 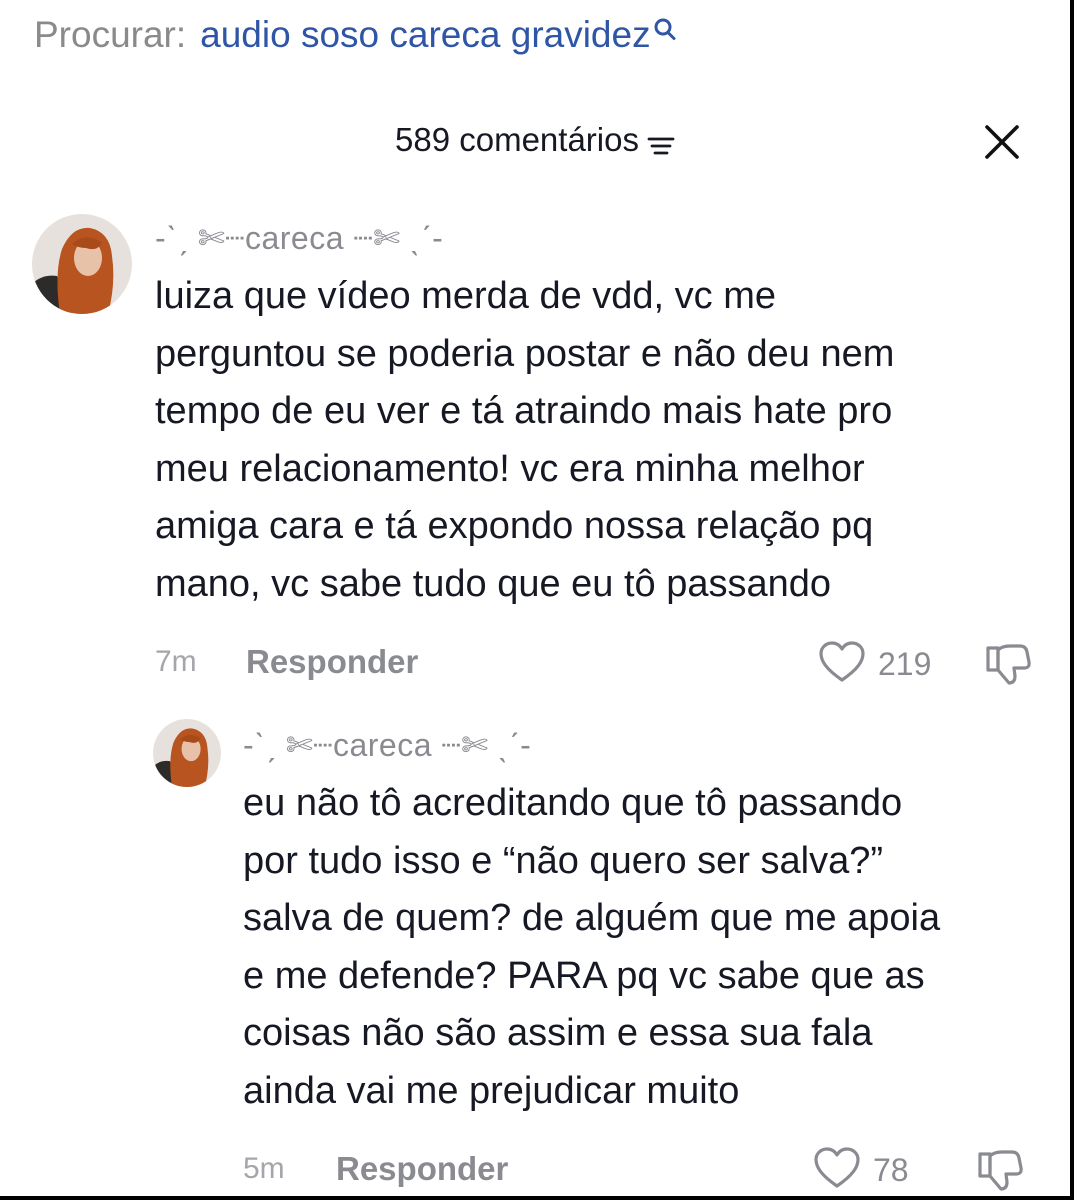 What do you see at coordinates (517, 139) in the screenshot?
I see `comment-count: 589 comentários` at bounding box center [517, 139].